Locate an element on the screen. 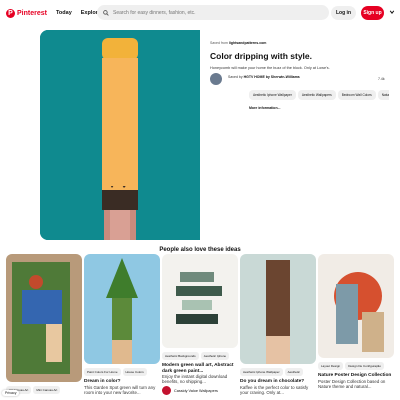 The image size is (400, 400). pinterest-logo: P Pinterest is located at coordinates (26, 13).